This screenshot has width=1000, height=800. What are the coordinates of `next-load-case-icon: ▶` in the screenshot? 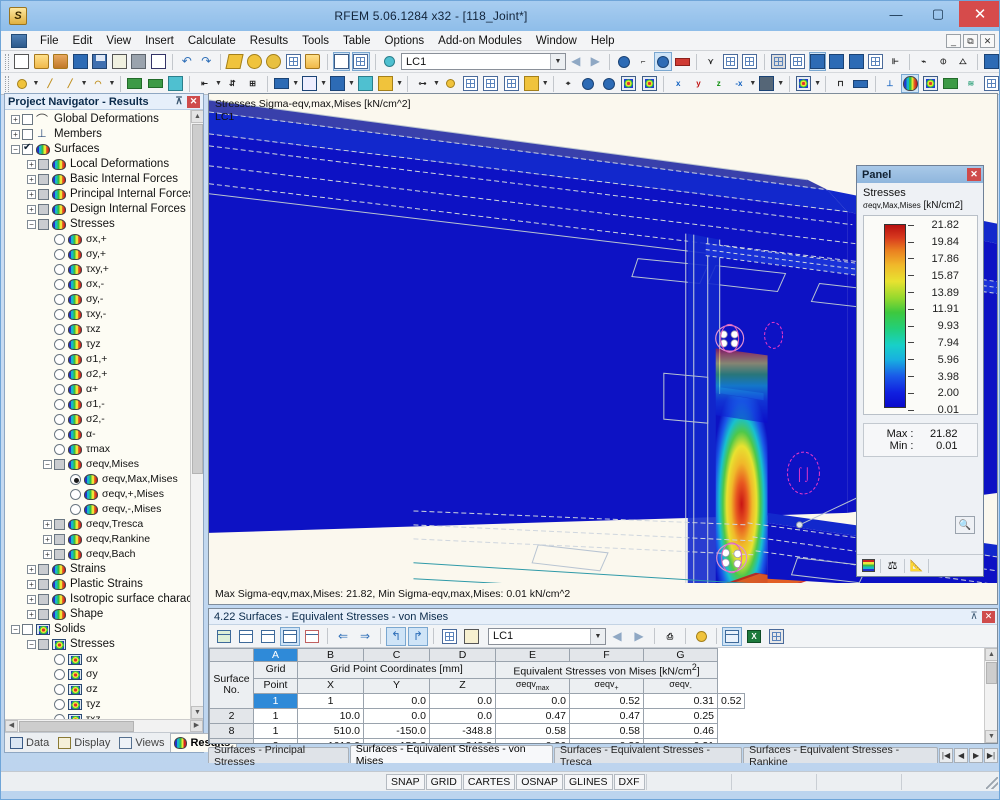 It's located at (595, 61).